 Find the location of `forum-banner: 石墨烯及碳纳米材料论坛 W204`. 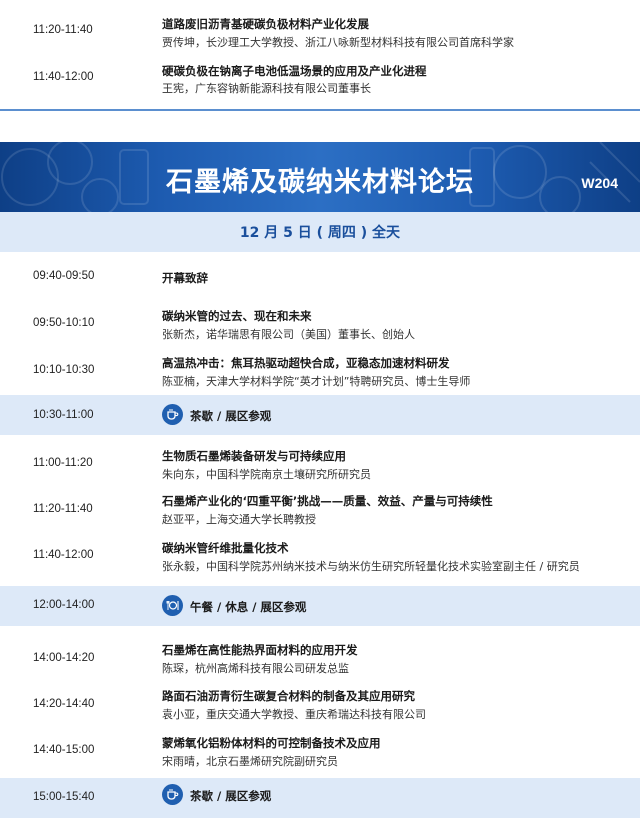

forum-banner: 石墨烯及碳纳米材料论坛 W204 is located at coordinates (320, 177).